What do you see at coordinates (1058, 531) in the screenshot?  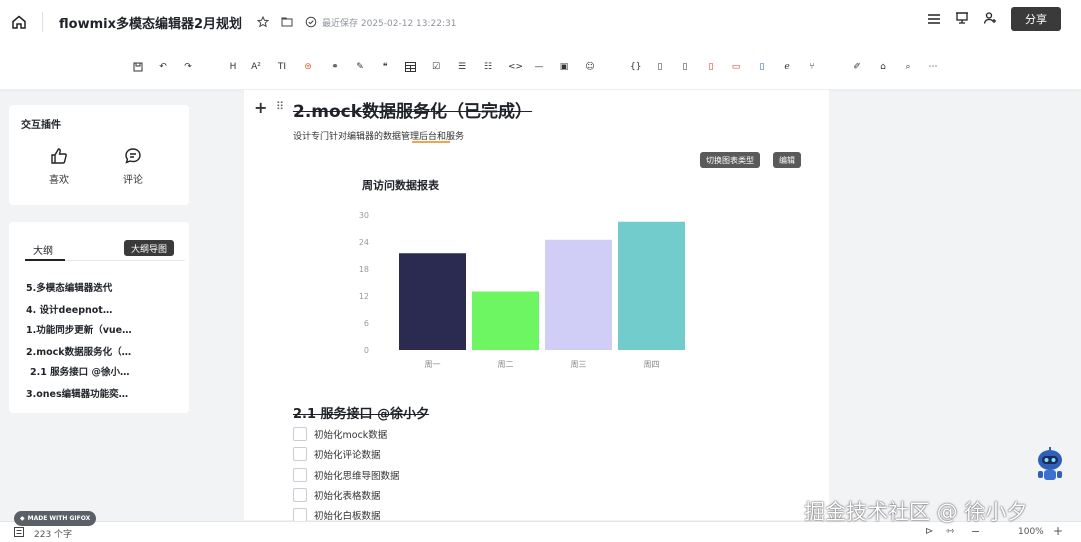 I see `zoom-in-icon: +` at bounding box center [1058, 531].